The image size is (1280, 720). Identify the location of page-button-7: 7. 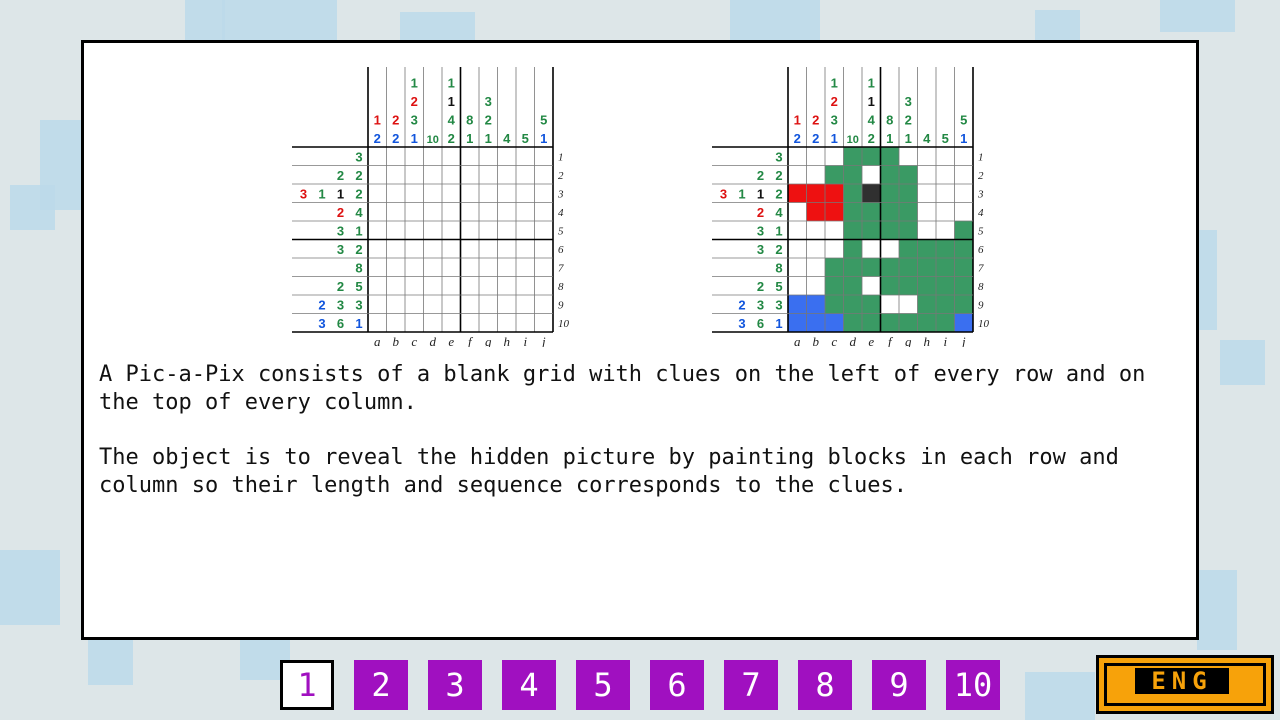
(751, 685).